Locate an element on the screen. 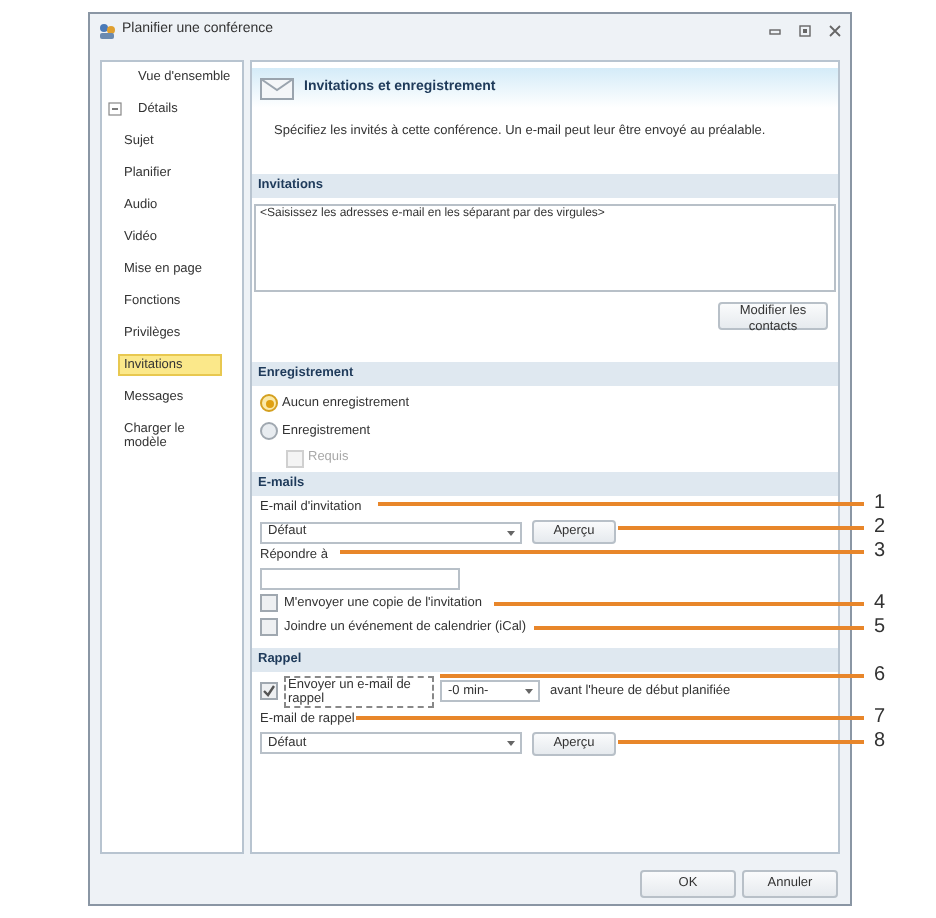 This screenshot has height=918, width=936. reply-to-field is located at coordinates (360, 579).